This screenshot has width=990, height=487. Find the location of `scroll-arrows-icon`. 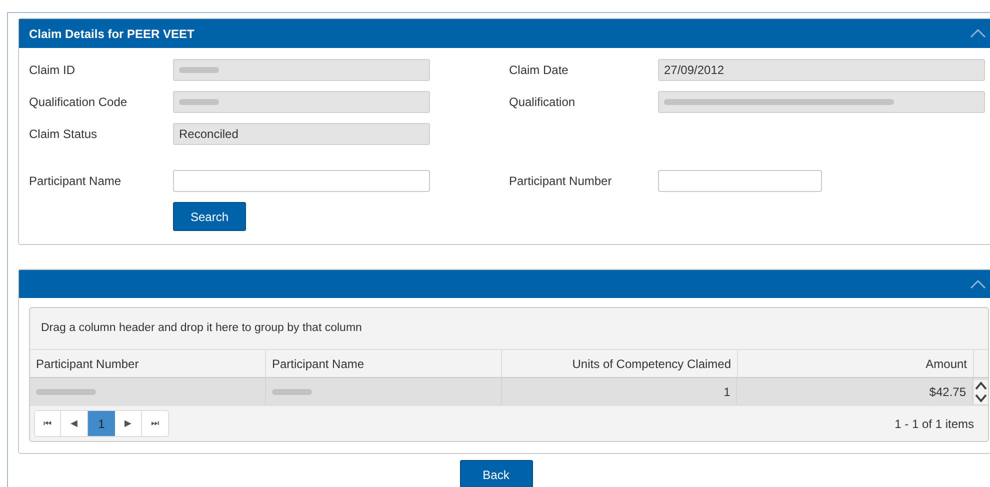

scroll-arrows-icon is located at coordinates (981, 392).